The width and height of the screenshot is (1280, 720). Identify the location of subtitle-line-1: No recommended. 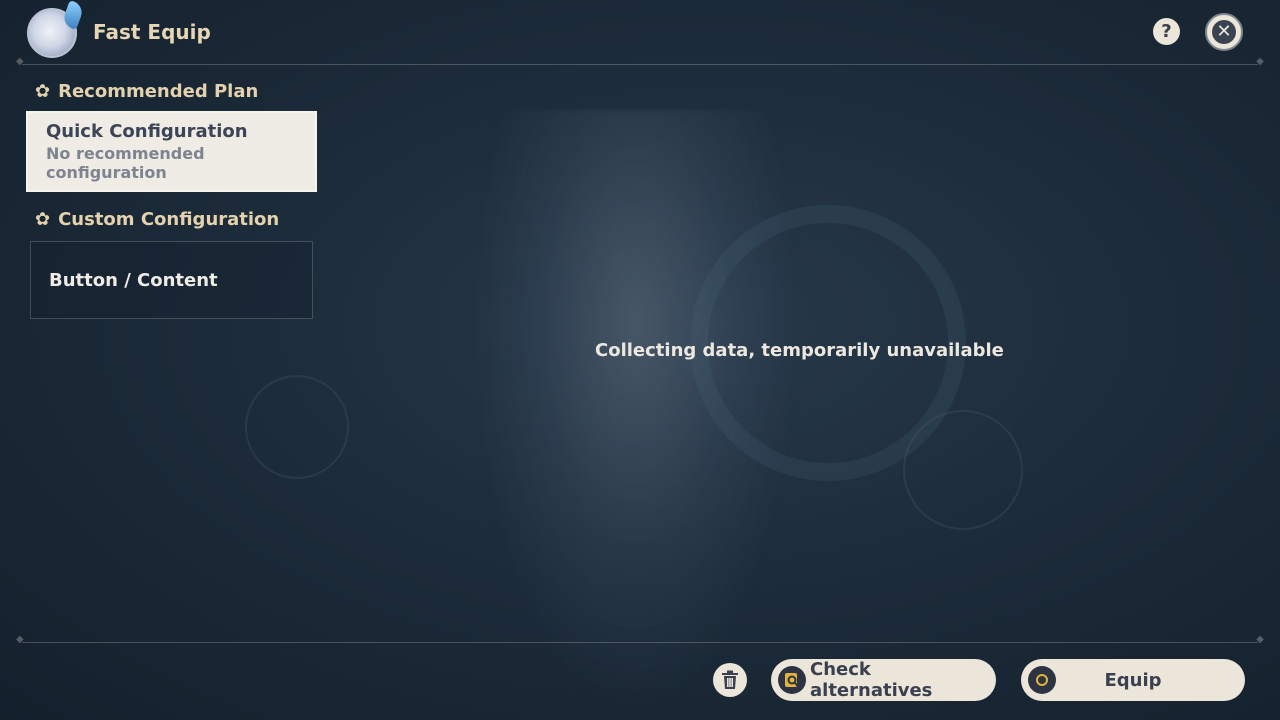
(125, 153).